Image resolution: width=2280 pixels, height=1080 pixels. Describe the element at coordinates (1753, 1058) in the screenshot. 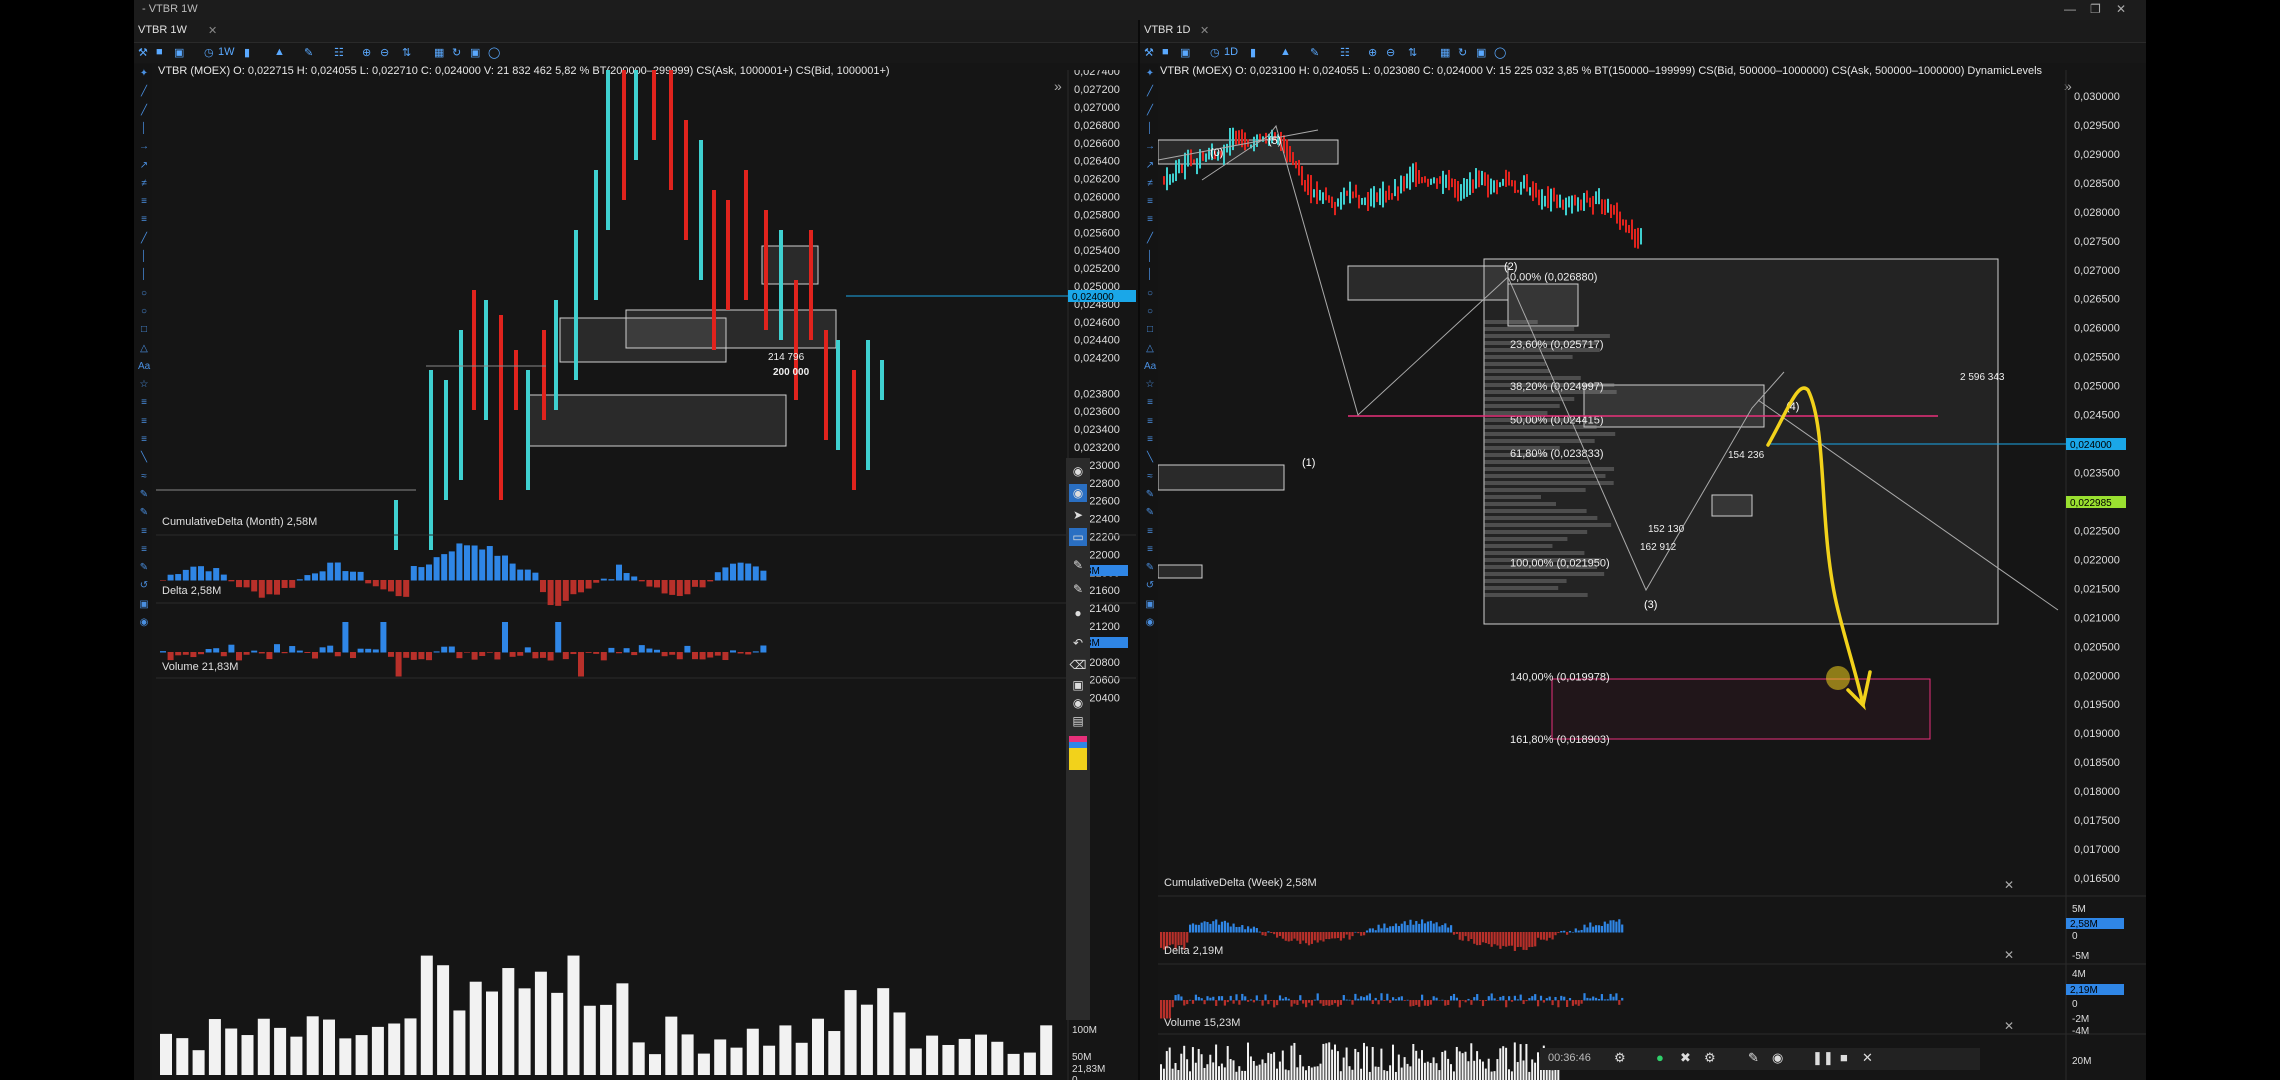

I see `pen-icon: ✎` at that location.